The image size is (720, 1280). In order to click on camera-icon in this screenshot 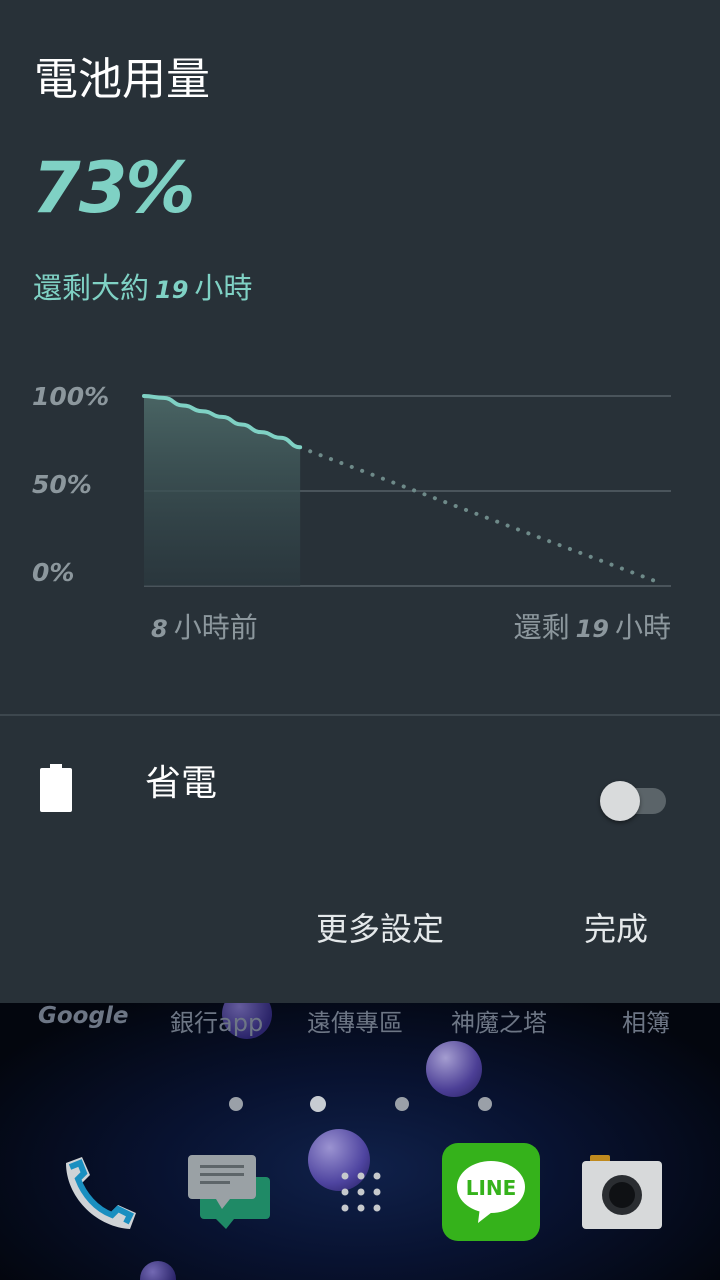, I will do `click(622, 1193)`.